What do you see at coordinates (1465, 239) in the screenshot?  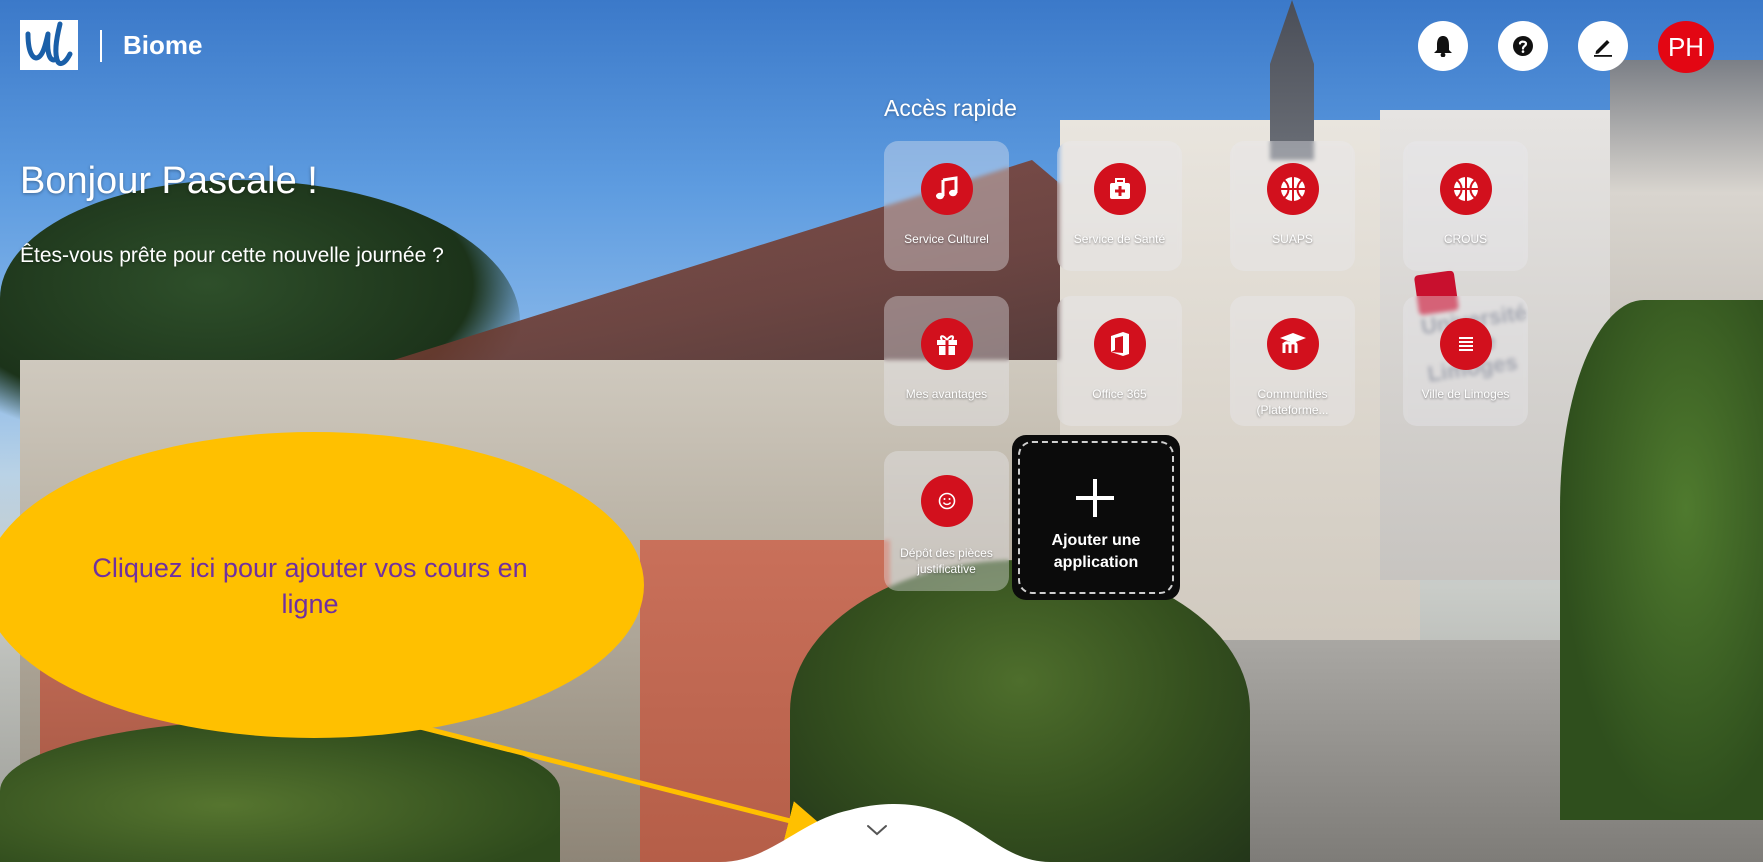 I see `app-tile-label: CROUS` at bounding box center [1465, 239].